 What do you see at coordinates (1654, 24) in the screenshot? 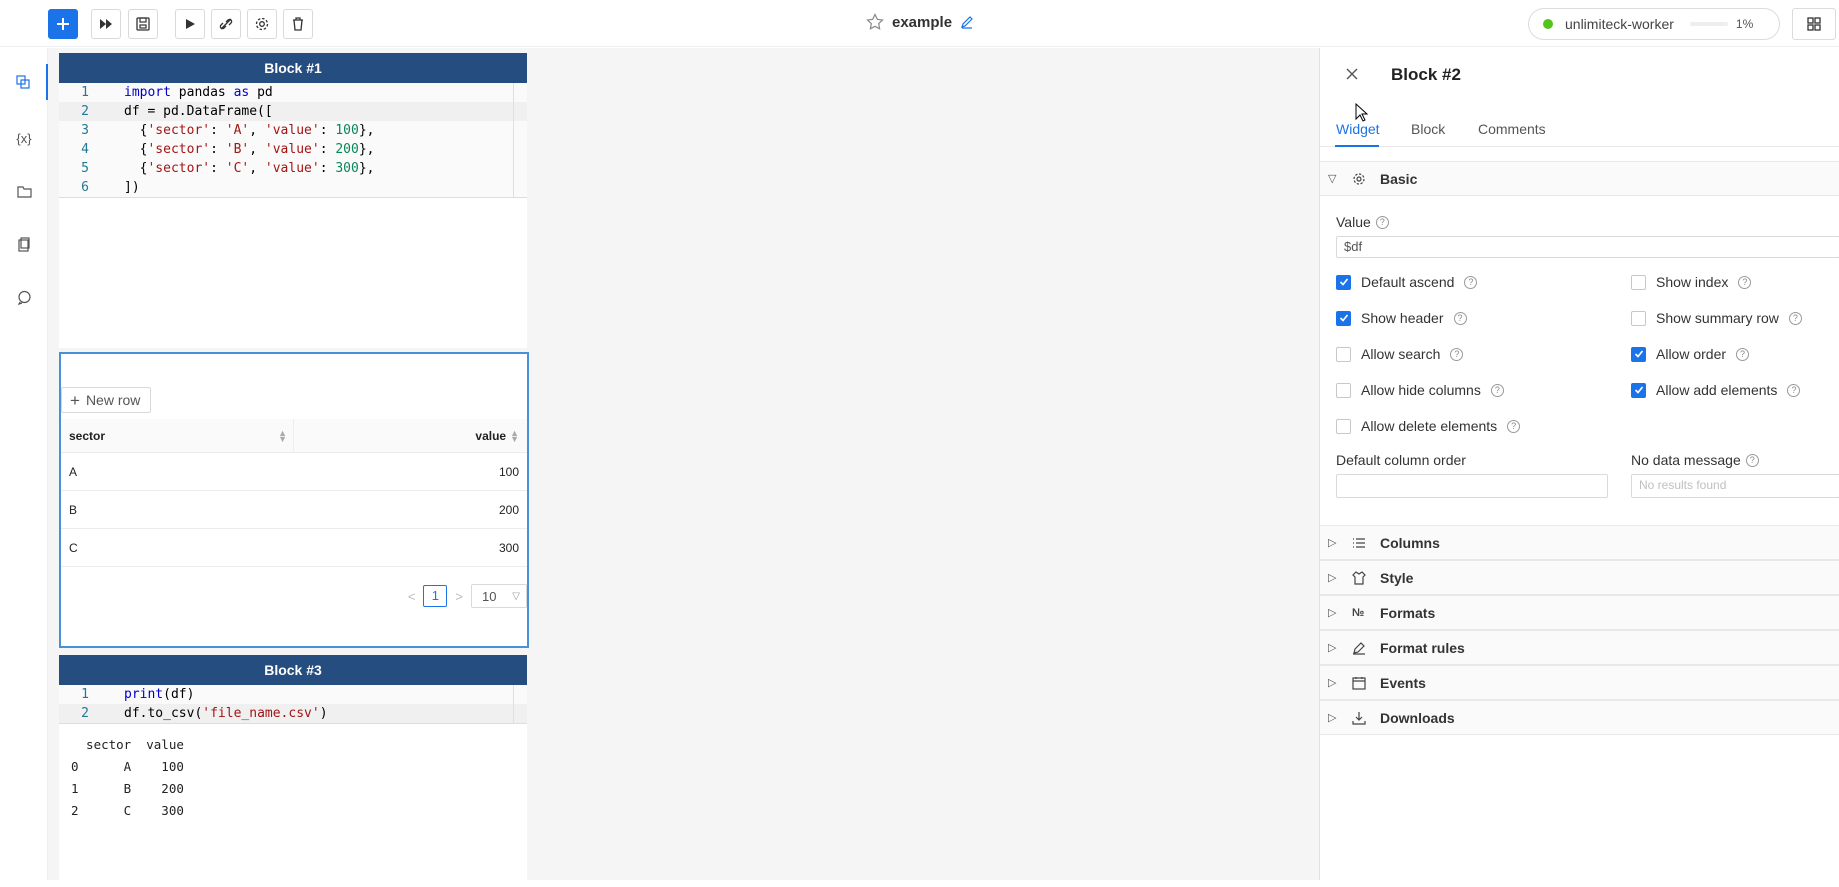
I see `worker-status: unlimiteck-worker 1%` at bounding box center [1654, 24].